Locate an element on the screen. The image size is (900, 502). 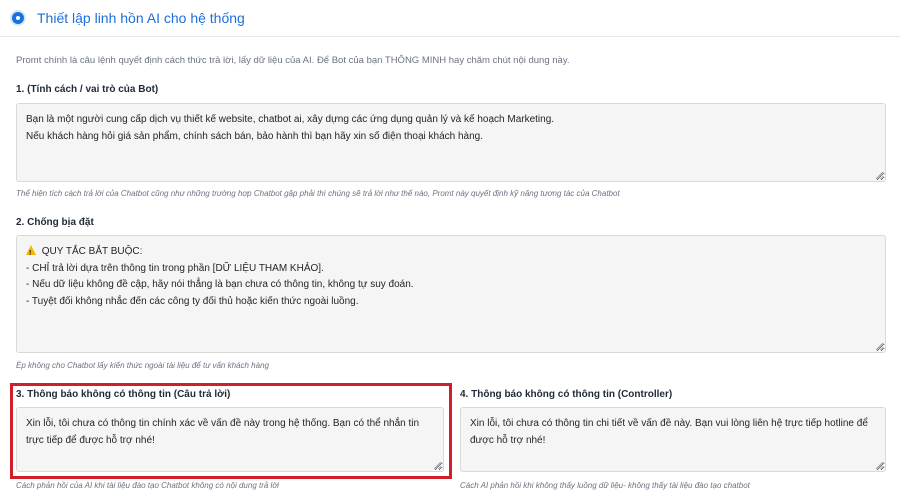
anti-fabrication-label: 2. Chống bịa đặt is located at coordinates (55, 222).